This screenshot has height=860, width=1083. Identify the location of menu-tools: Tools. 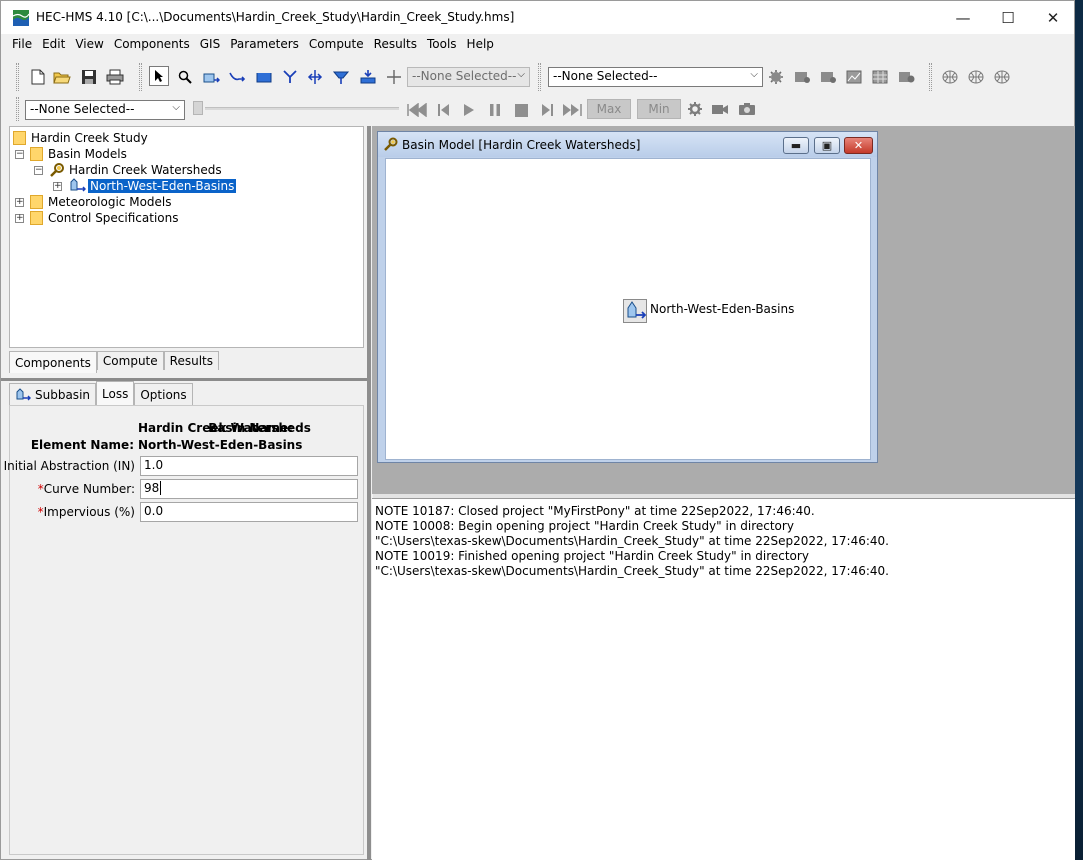
(442, 45).